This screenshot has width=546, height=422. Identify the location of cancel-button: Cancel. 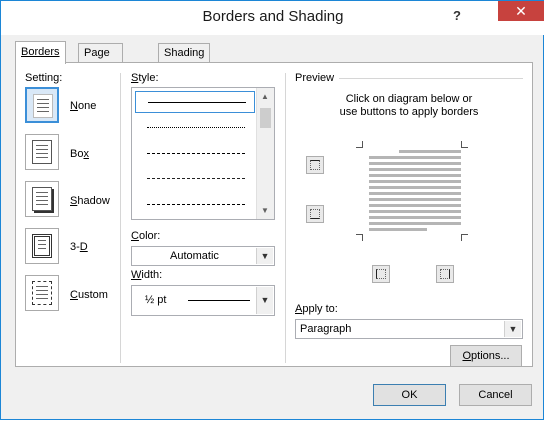
(495, 395).